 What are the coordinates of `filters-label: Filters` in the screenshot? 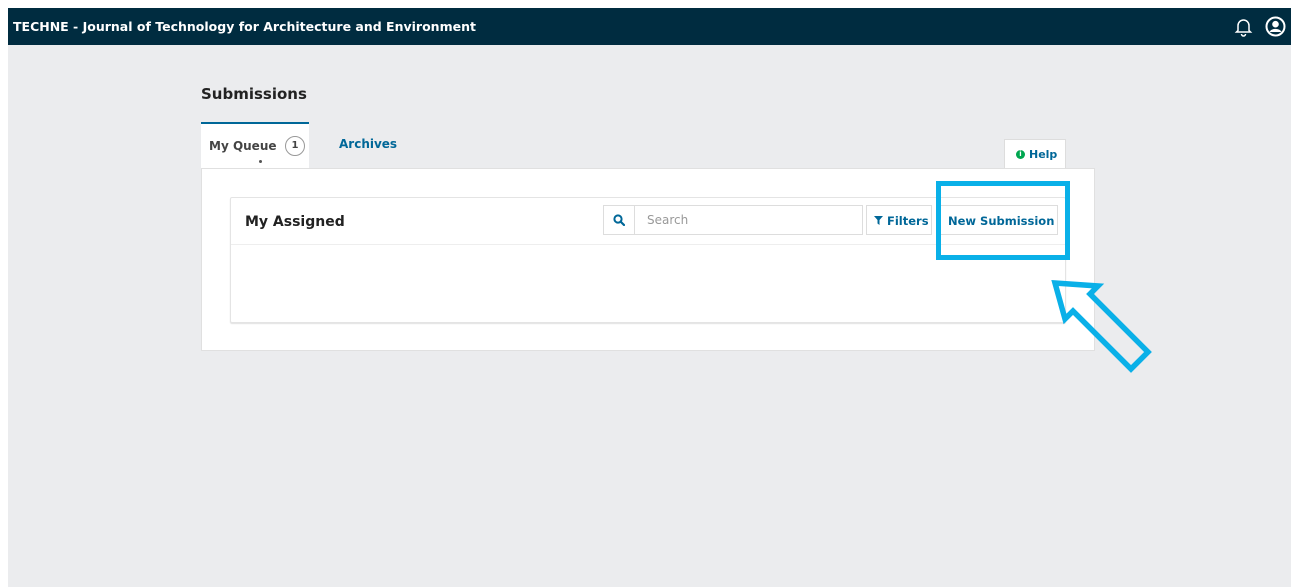 It's located at (908, 221).